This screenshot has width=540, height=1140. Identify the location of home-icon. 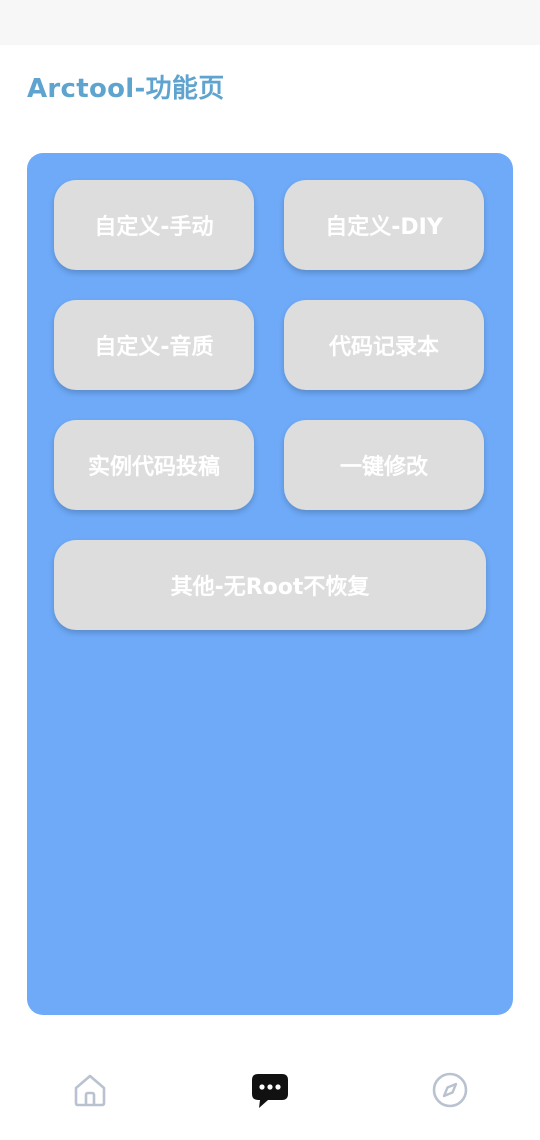
(90, 1090).